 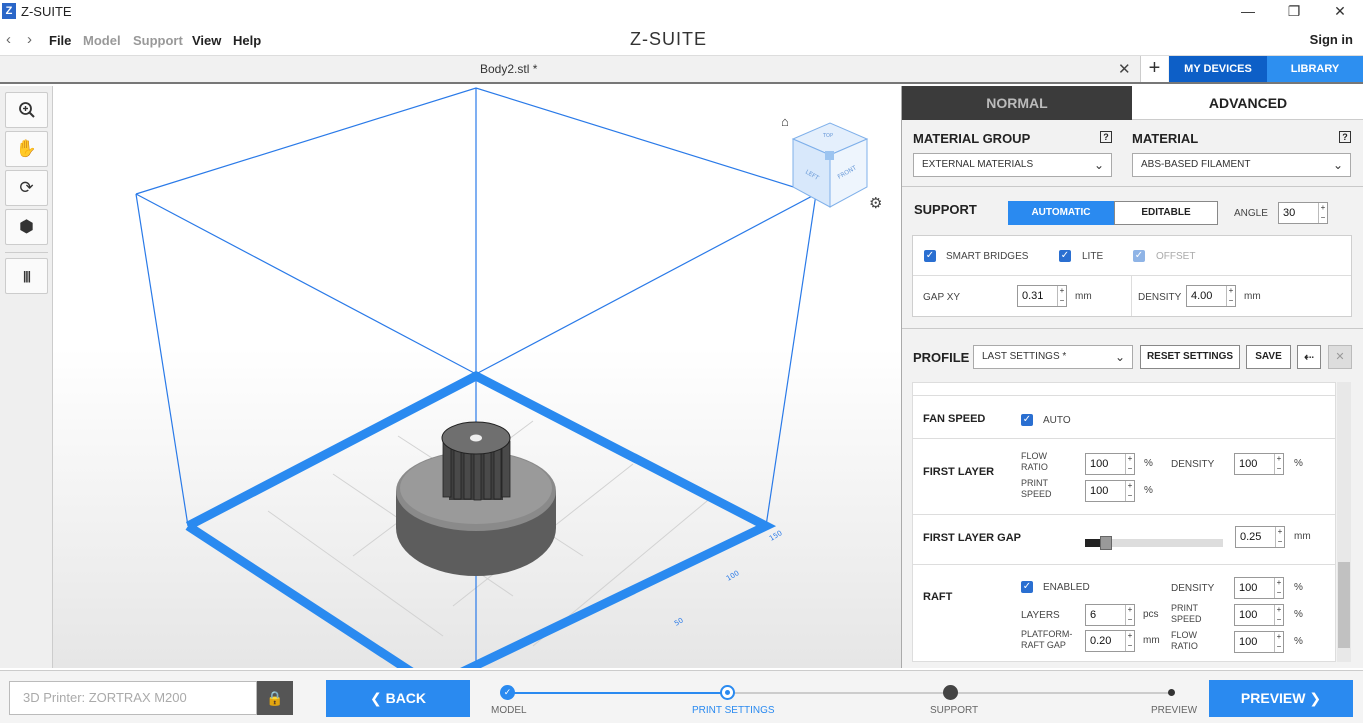 I want to click on pan-tool-button: ✋, so click(x=26, y=149).